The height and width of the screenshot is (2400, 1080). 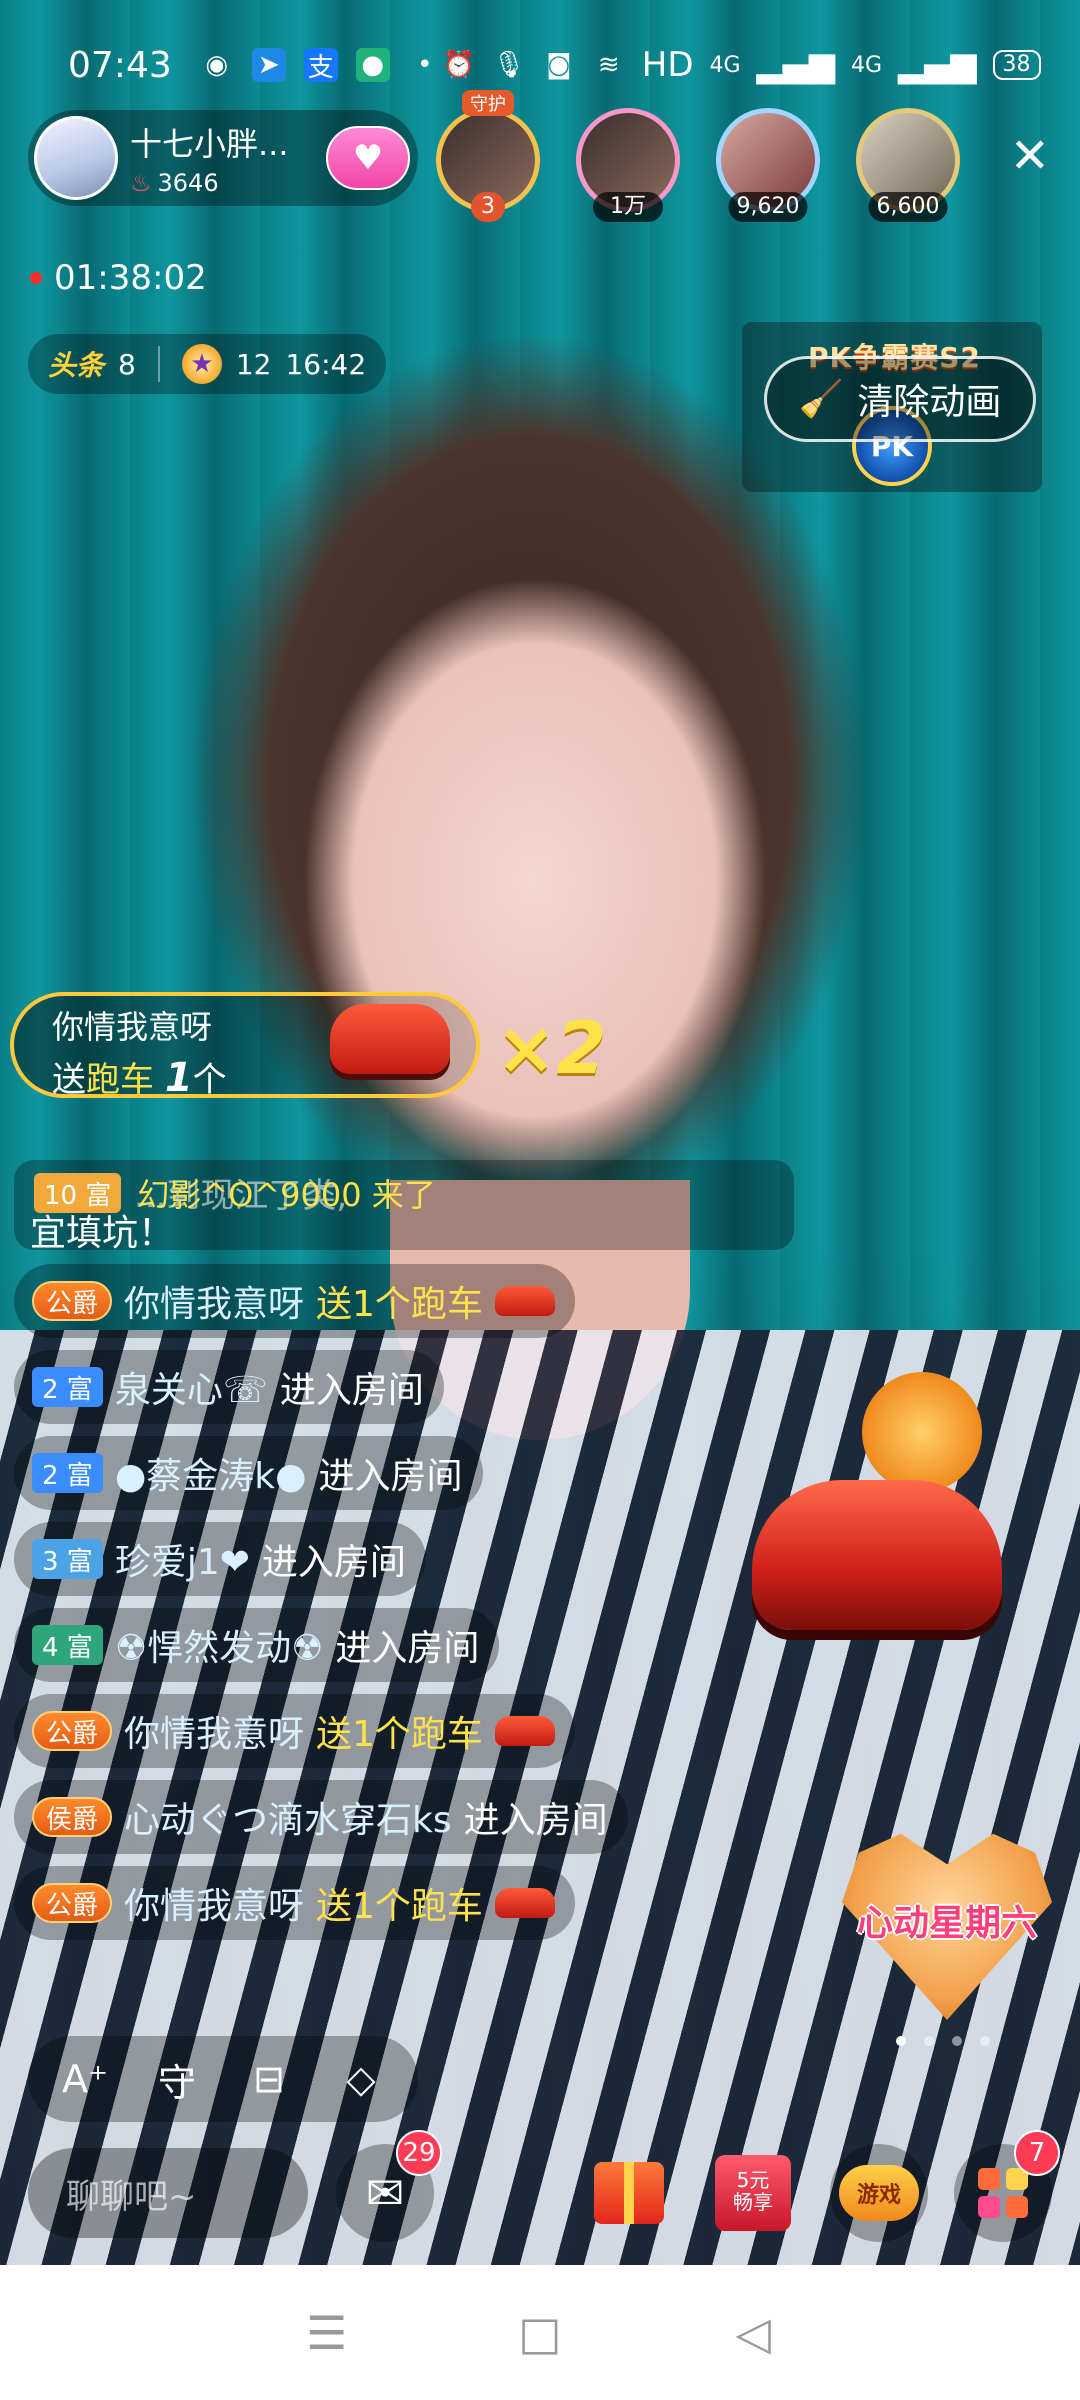 What do you see at coordinates (922, 1432) in the screenshot?
I see `lucky-mascot-icon` at bounding box center [922, 1432].